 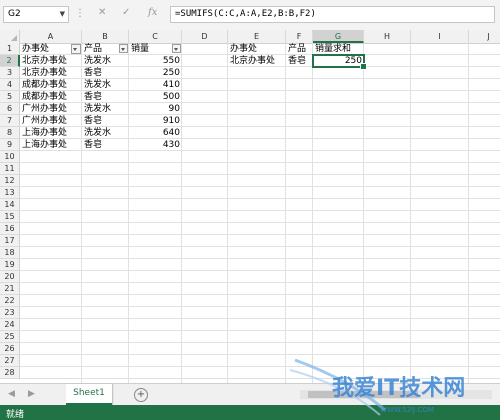 I want to click on add-sheet-icon: +, so click(x=141, y=395).